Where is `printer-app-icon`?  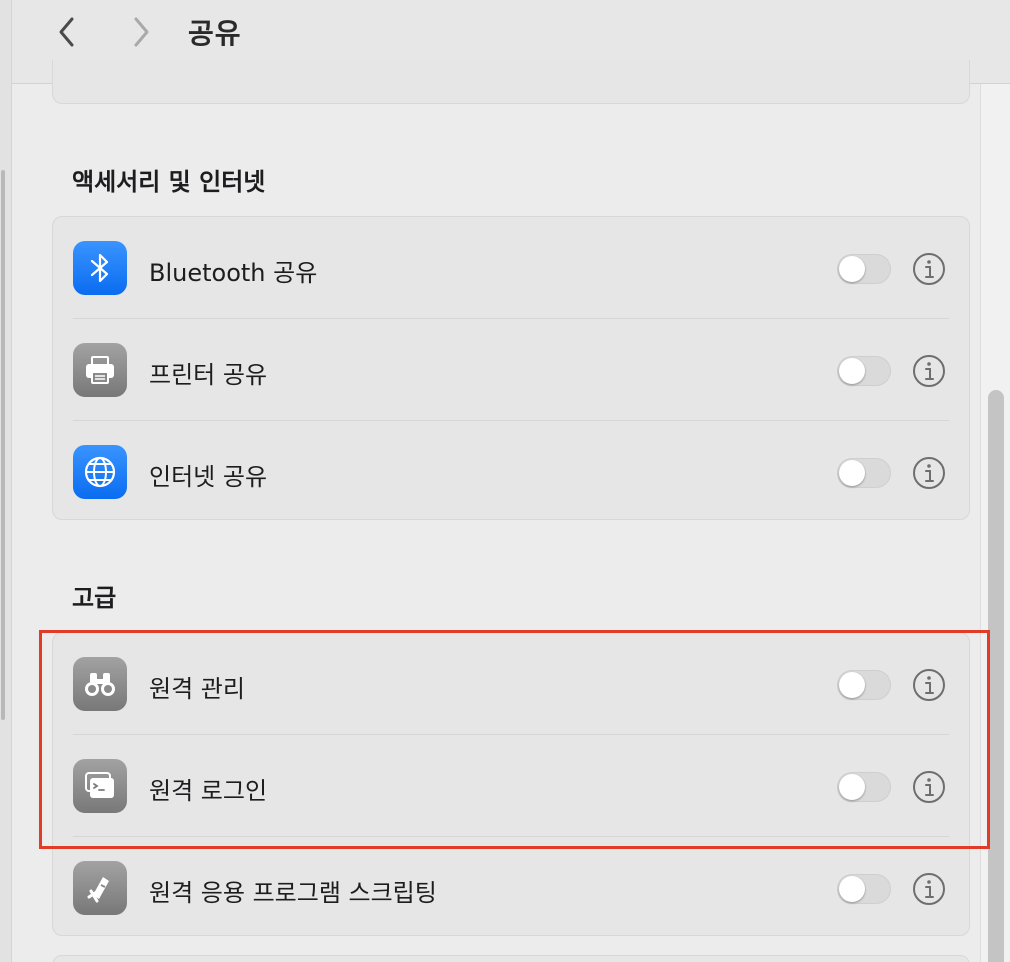 printer-app-icon is located at coordinates (100, 370).